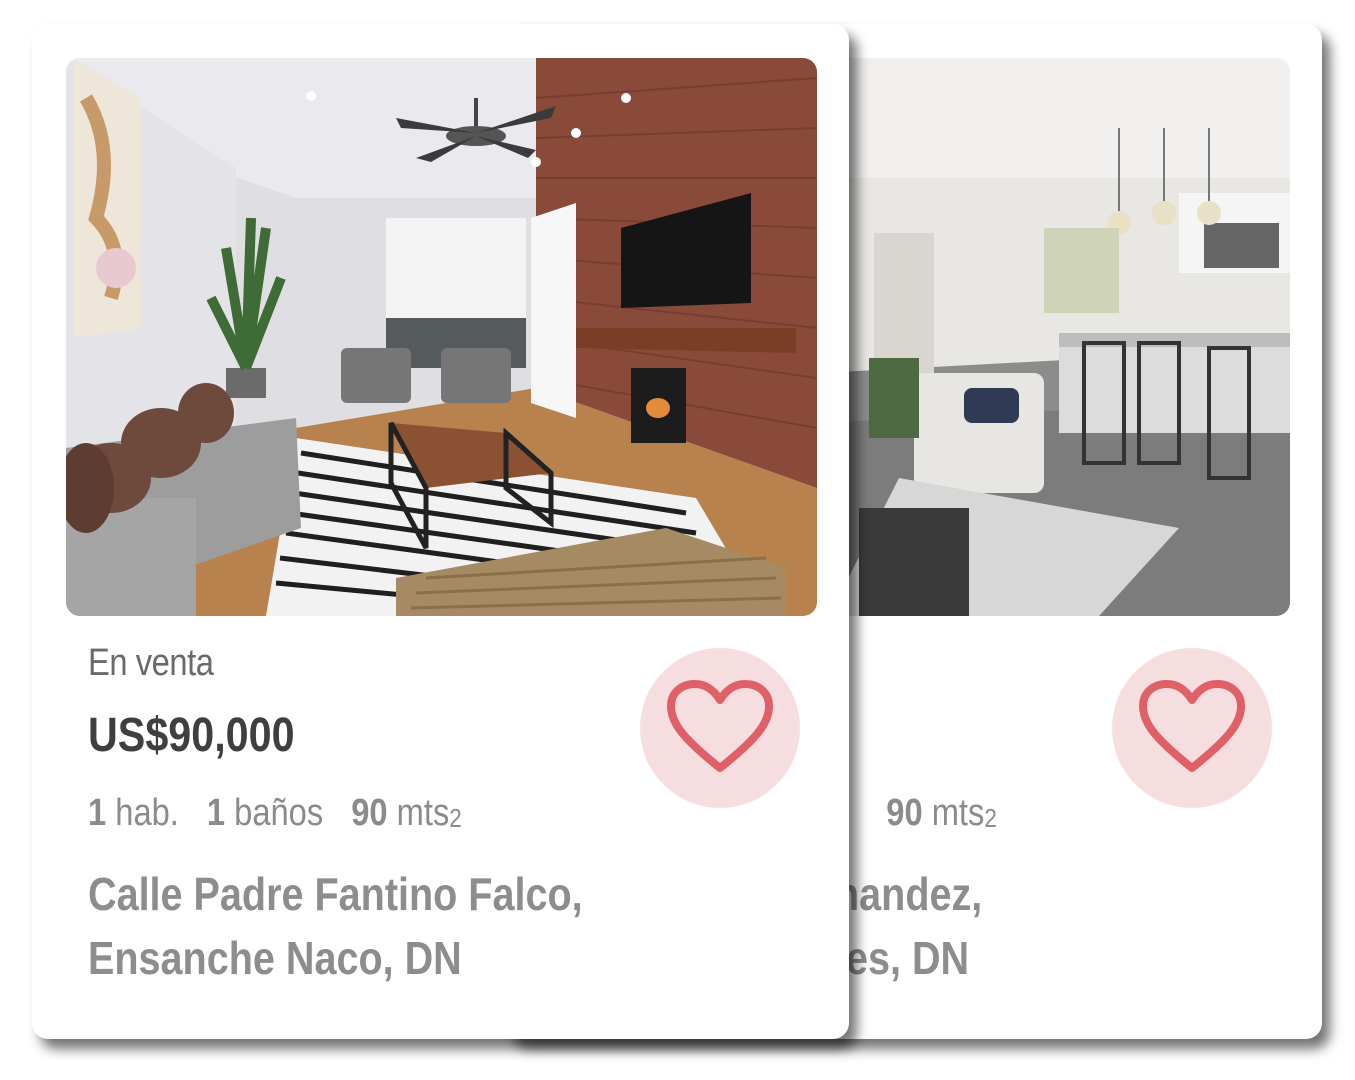  Describe the element at coordinates (147, 813) in the screenshot. I see `bedrooms-unit: hab.` at that location.